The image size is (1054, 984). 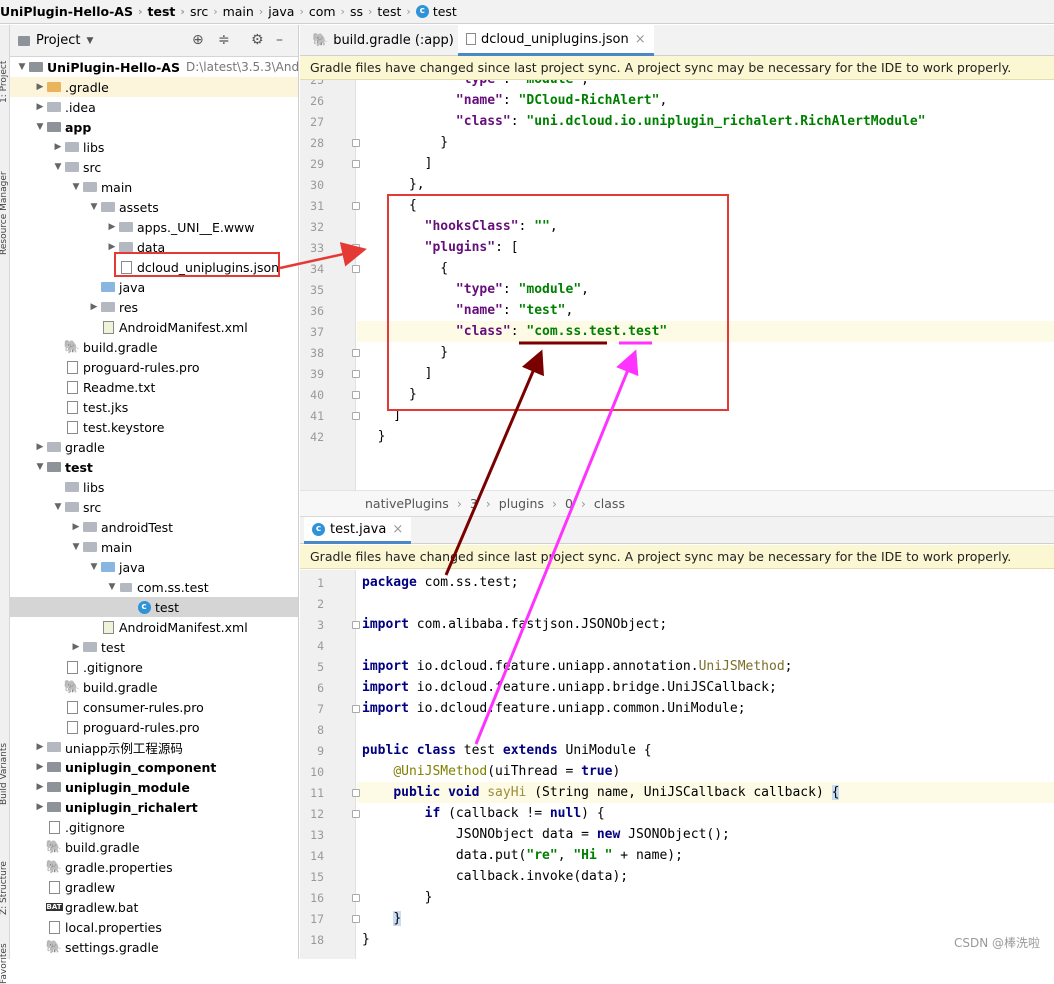 I want to click on tree-item: ▼ assets, so click(x=154, y=207).